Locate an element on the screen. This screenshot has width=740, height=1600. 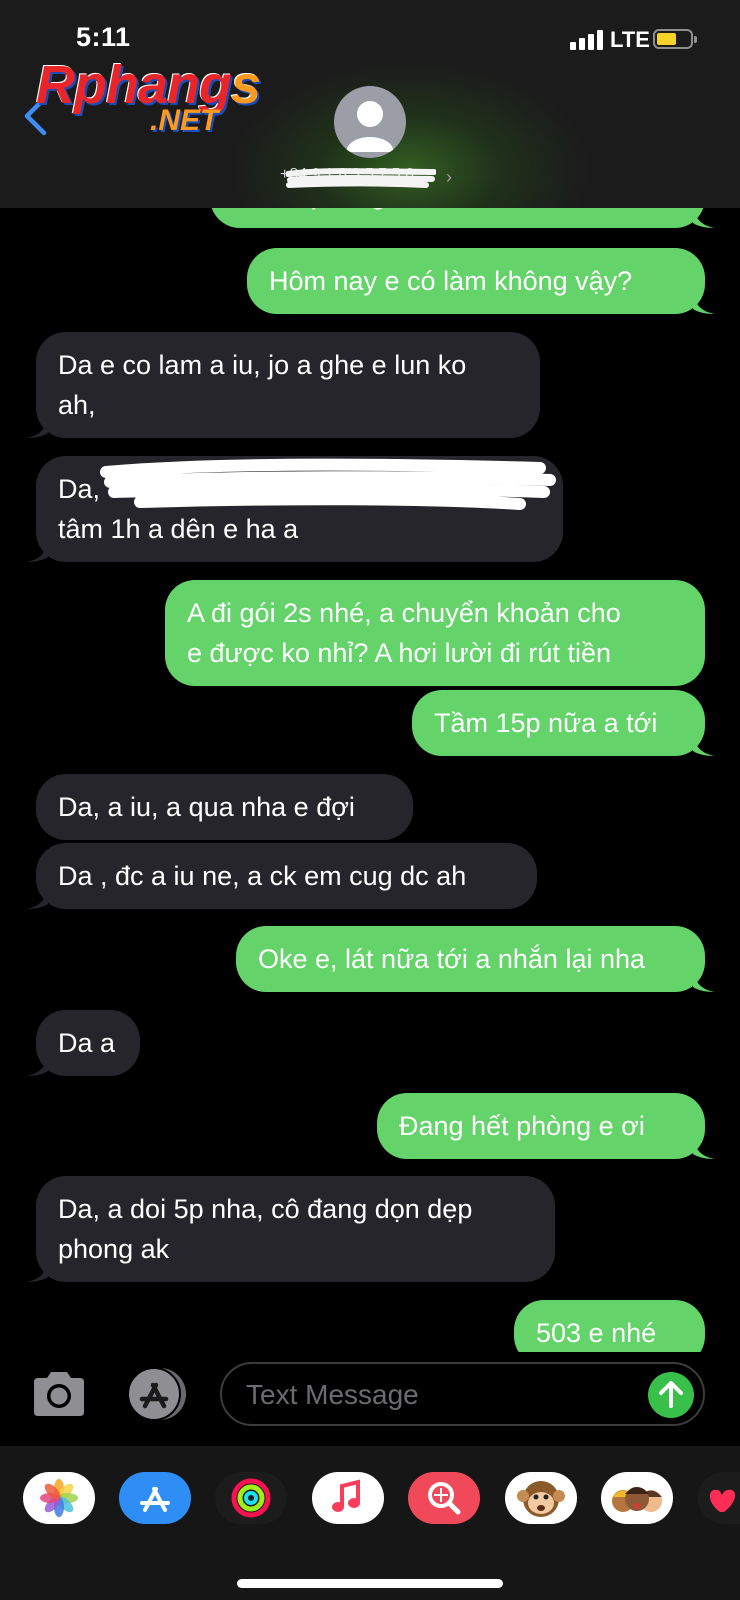
chevron-right-icon: › is located at coordinates (449, 177).